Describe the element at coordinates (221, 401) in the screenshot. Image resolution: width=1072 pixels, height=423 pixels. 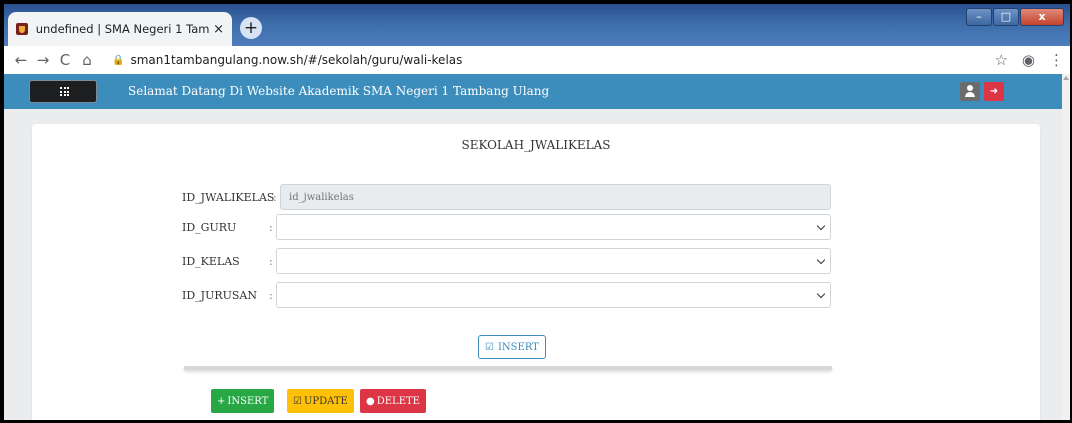
I see `plus-icon: +` at that location.